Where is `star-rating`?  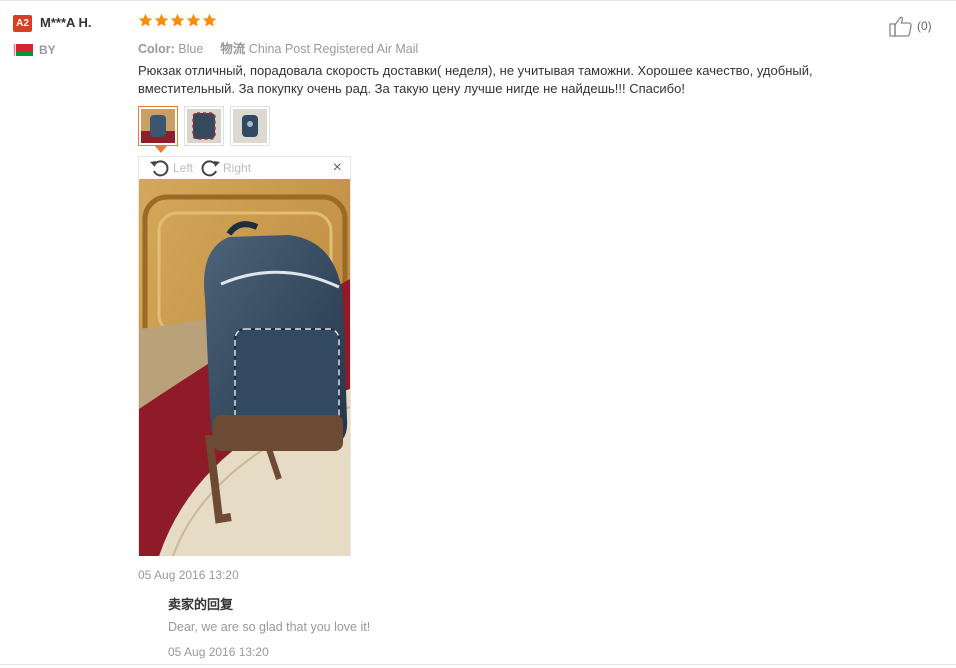 star-rating is located at coordinates (177, 20).